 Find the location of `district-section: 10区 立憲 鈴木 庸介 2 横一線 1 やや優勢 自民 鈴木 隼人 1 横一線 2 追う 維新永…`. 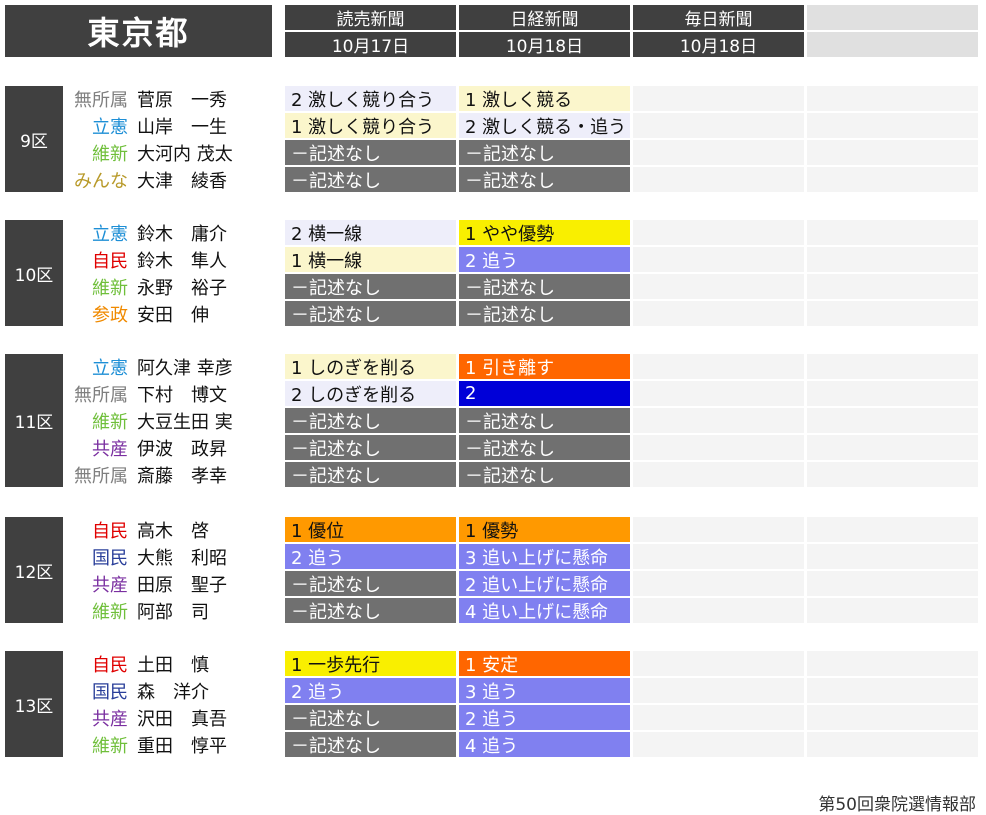

district-section: 10区 立憲 鈴木 庸介 2 横一線 1 やや優勢 自民 鈴木 隼人 1 横一線 2 追う 維新永… is located at coordinates (493, 274).